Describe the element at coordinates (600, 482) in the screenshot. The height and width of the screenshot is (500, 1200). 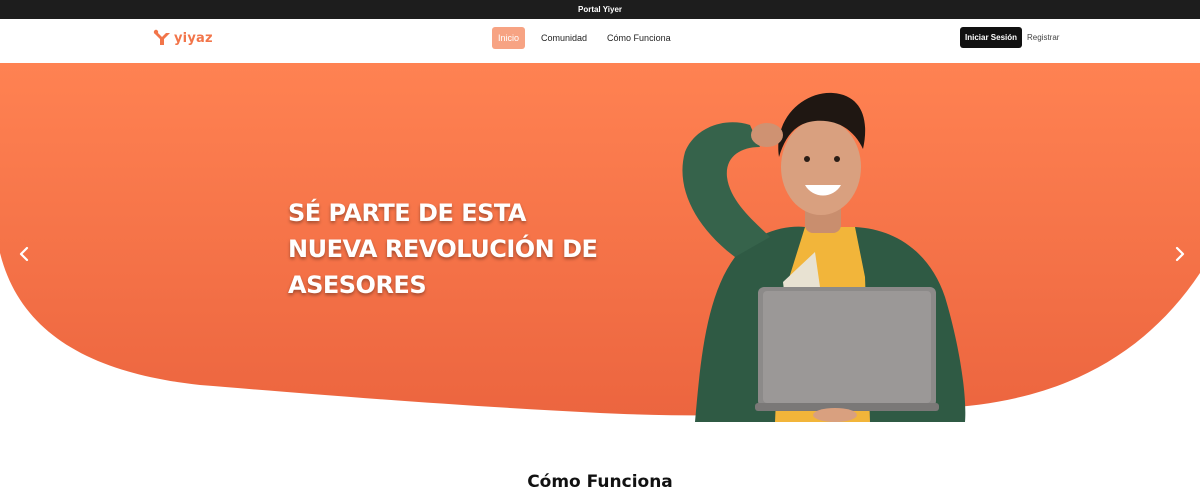
I see `section-heading-como-funciona: Cómo Funciona` at that location.